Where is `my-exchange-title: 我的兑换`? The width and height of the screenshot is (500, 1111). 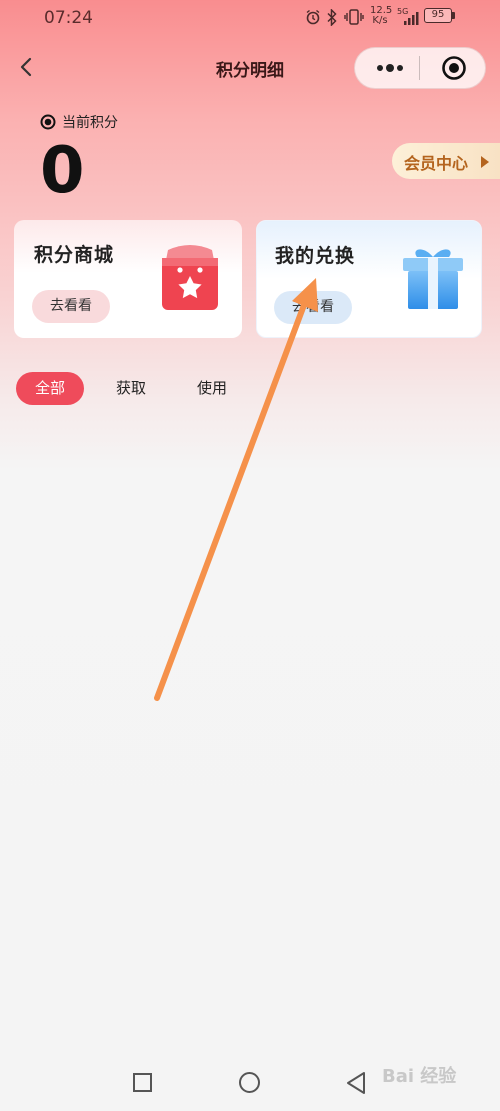 my-exchange-title: 我的兑换 is located at coordinates (315, 256).